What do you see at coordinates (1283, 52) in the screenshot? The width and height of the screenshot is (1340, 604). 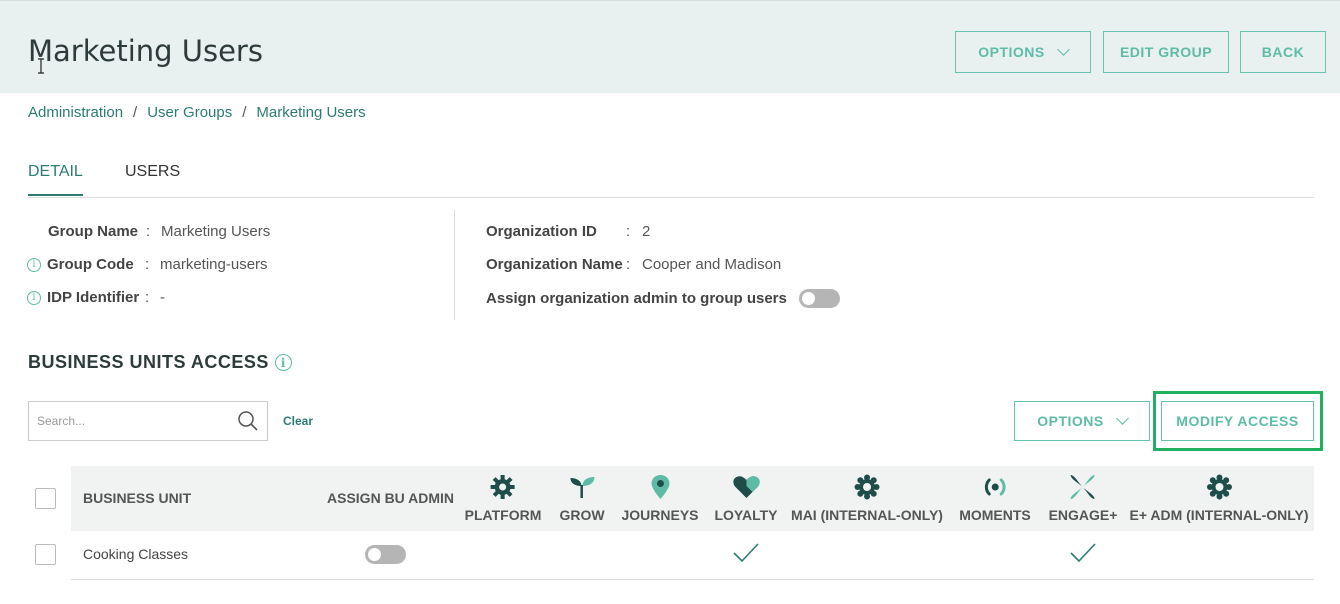 I see `back-button: BACK` at bounding box center [1283, 52].